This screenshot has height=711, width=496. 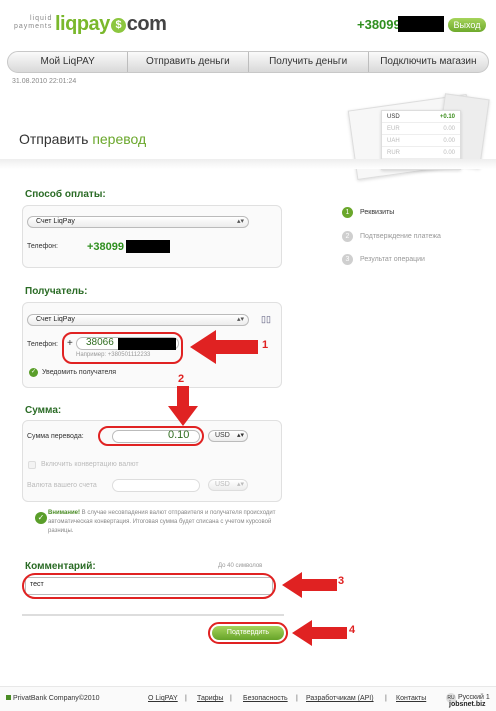 I want to click on warning-bold: Внимание!, so click(x=64, y=513).